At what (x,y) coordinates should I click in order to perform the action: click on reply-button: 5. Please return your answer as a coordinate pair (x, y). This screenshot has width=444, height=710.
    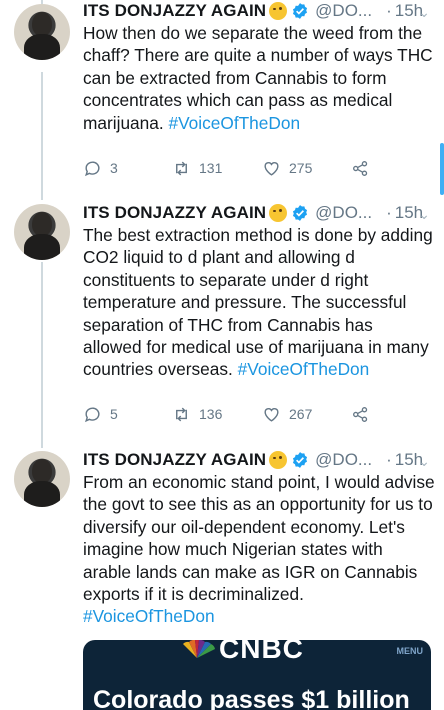
    Looking at the image, I should click on (100, 414).